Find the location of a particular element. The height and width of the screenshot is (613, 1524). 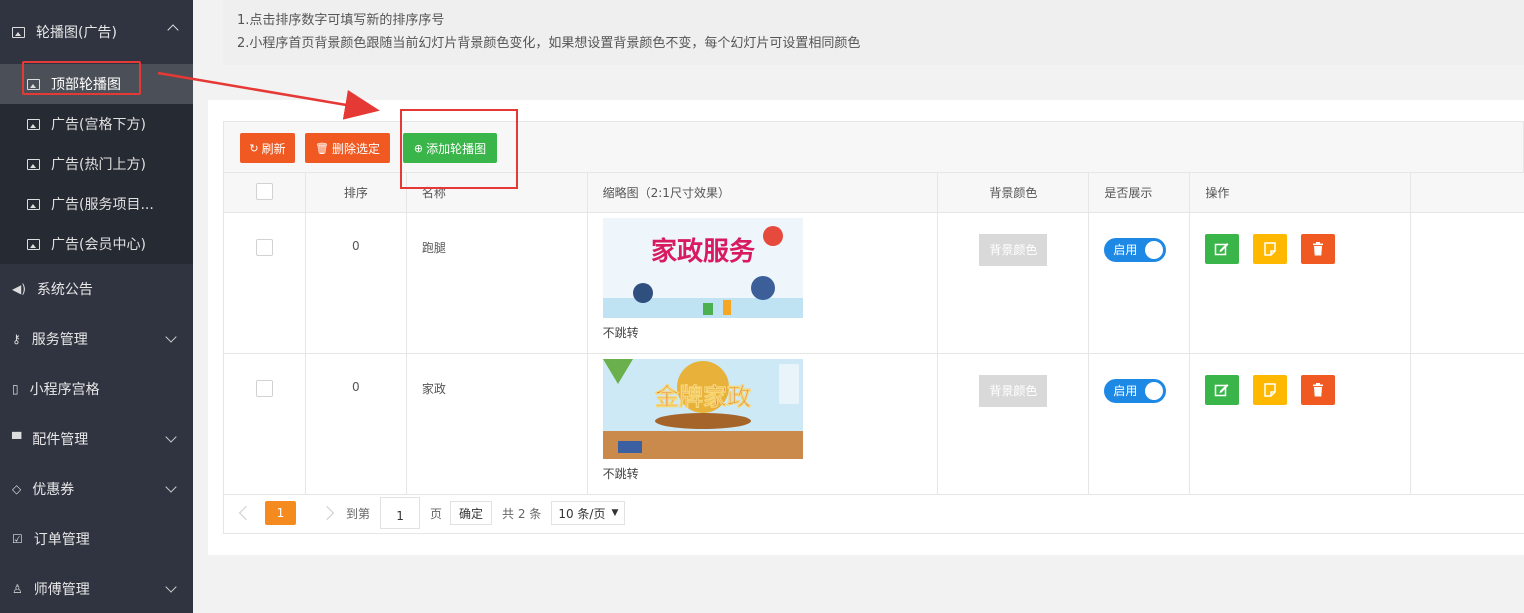

refresh-label: 刷新 is located at coordinates (273, 148).